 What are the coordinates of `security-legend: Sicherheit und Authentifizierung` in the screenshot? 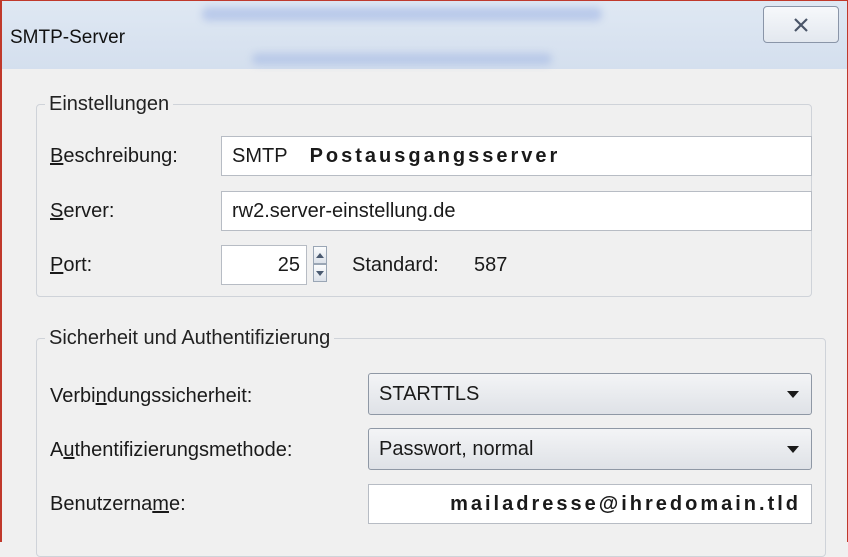 It's located at (190, 338).